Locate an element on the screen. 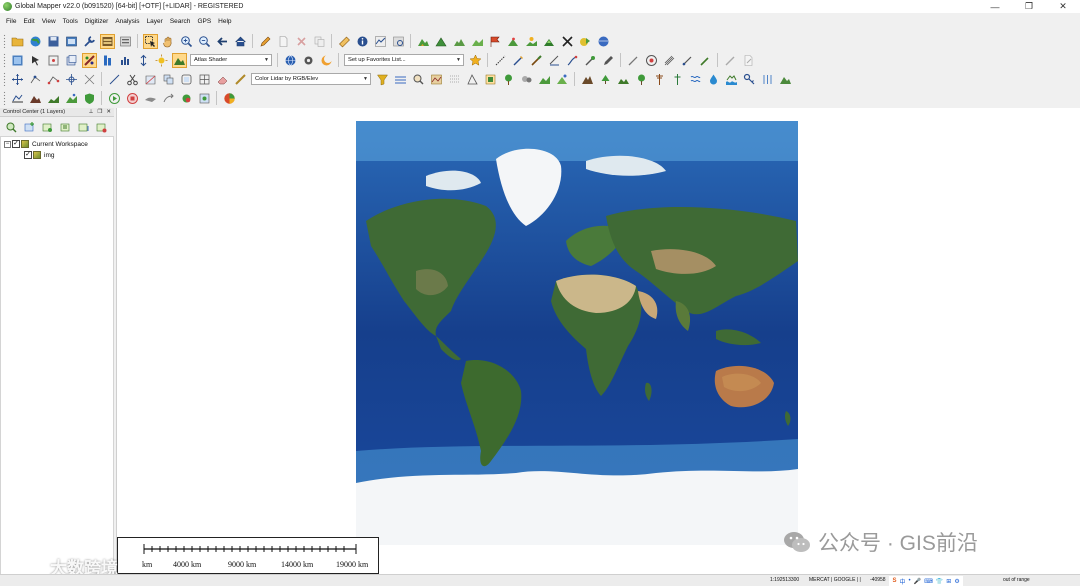  ime-punct-icon: • is located at coordinates (910, 581).